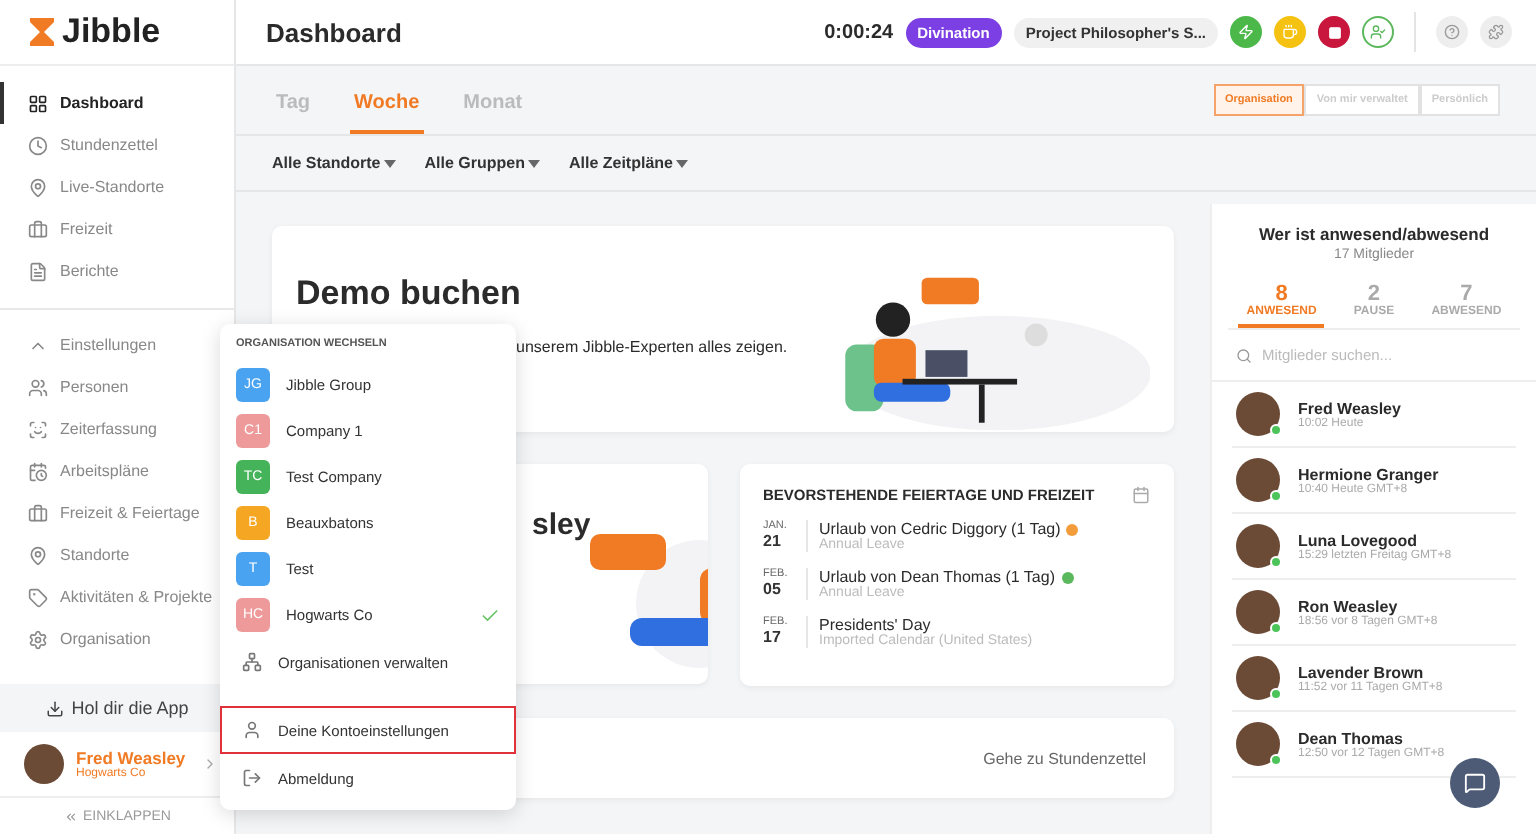 The width and height of the screenshot is (1536, 834). Describe the element at coordinates (334, 163) in the screenshot. I see `filter-dropdown: Alle Standorte` at that location.